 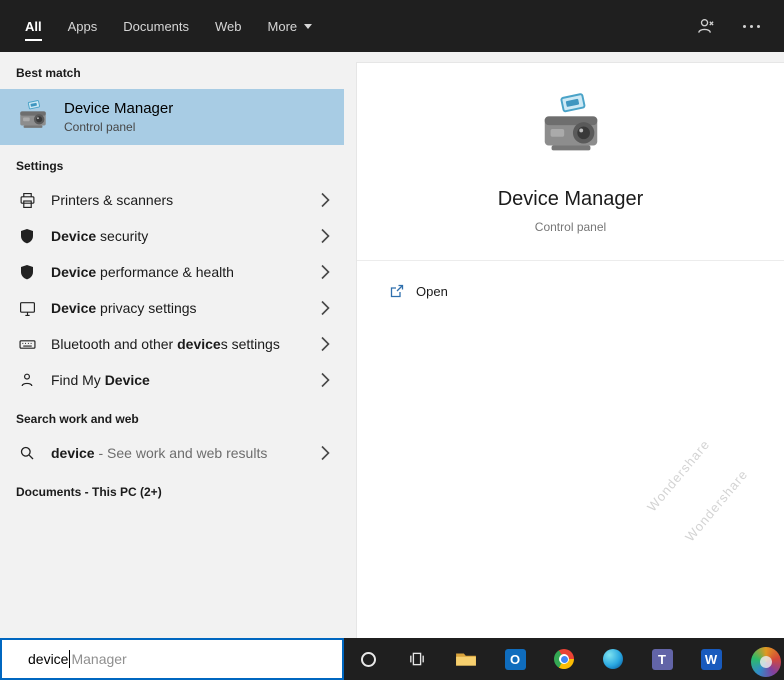 What do you see at coordinates (40, 166) in the screenshot?
I see `settings-section-header: Settings` at bounding box center [40, 166].